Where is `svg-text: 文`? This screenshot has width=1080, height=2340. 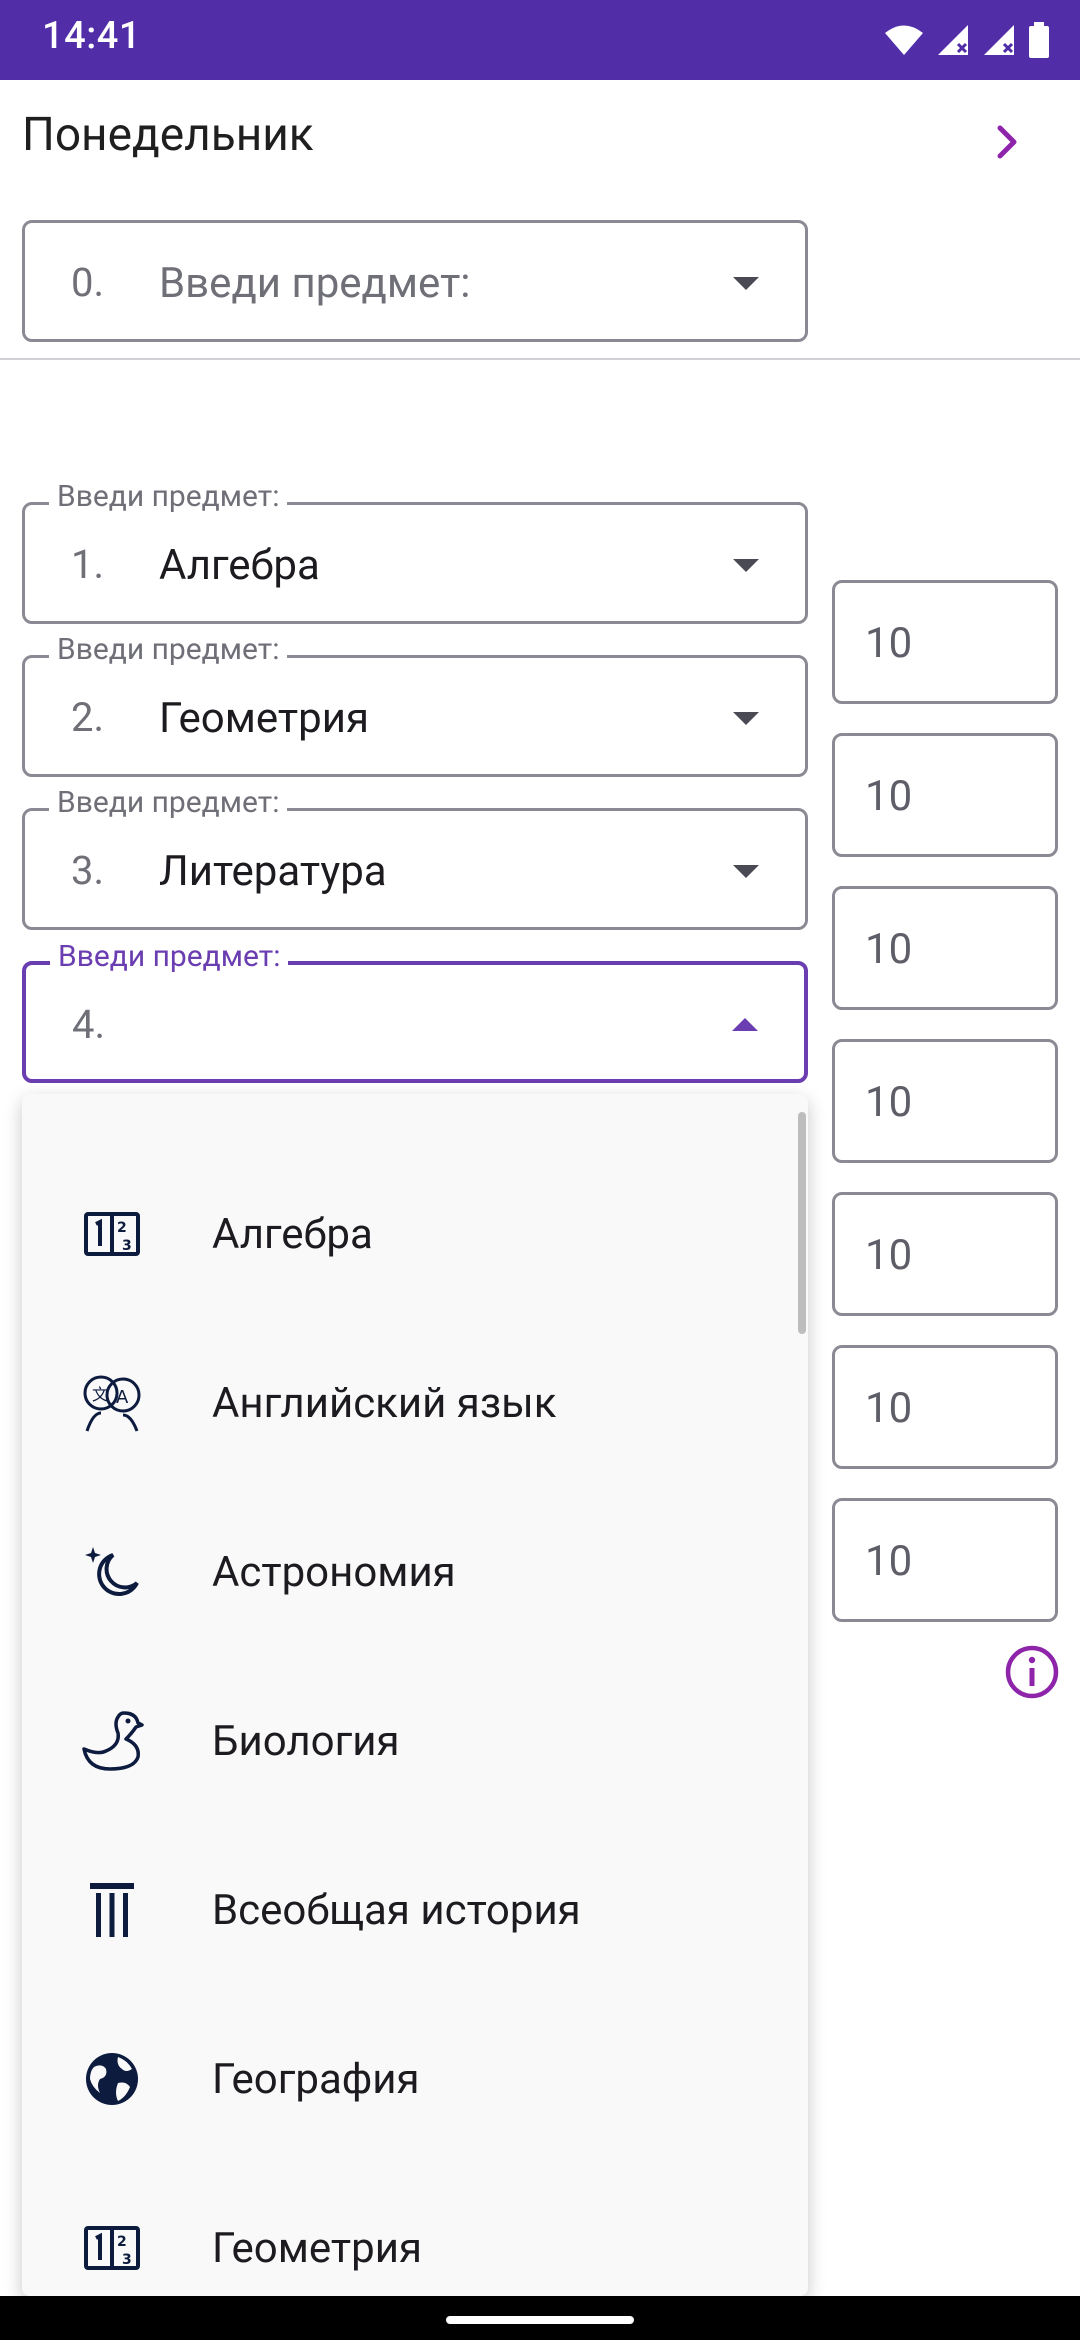
svg-text: 文 is located at coordinates (100, 1394).